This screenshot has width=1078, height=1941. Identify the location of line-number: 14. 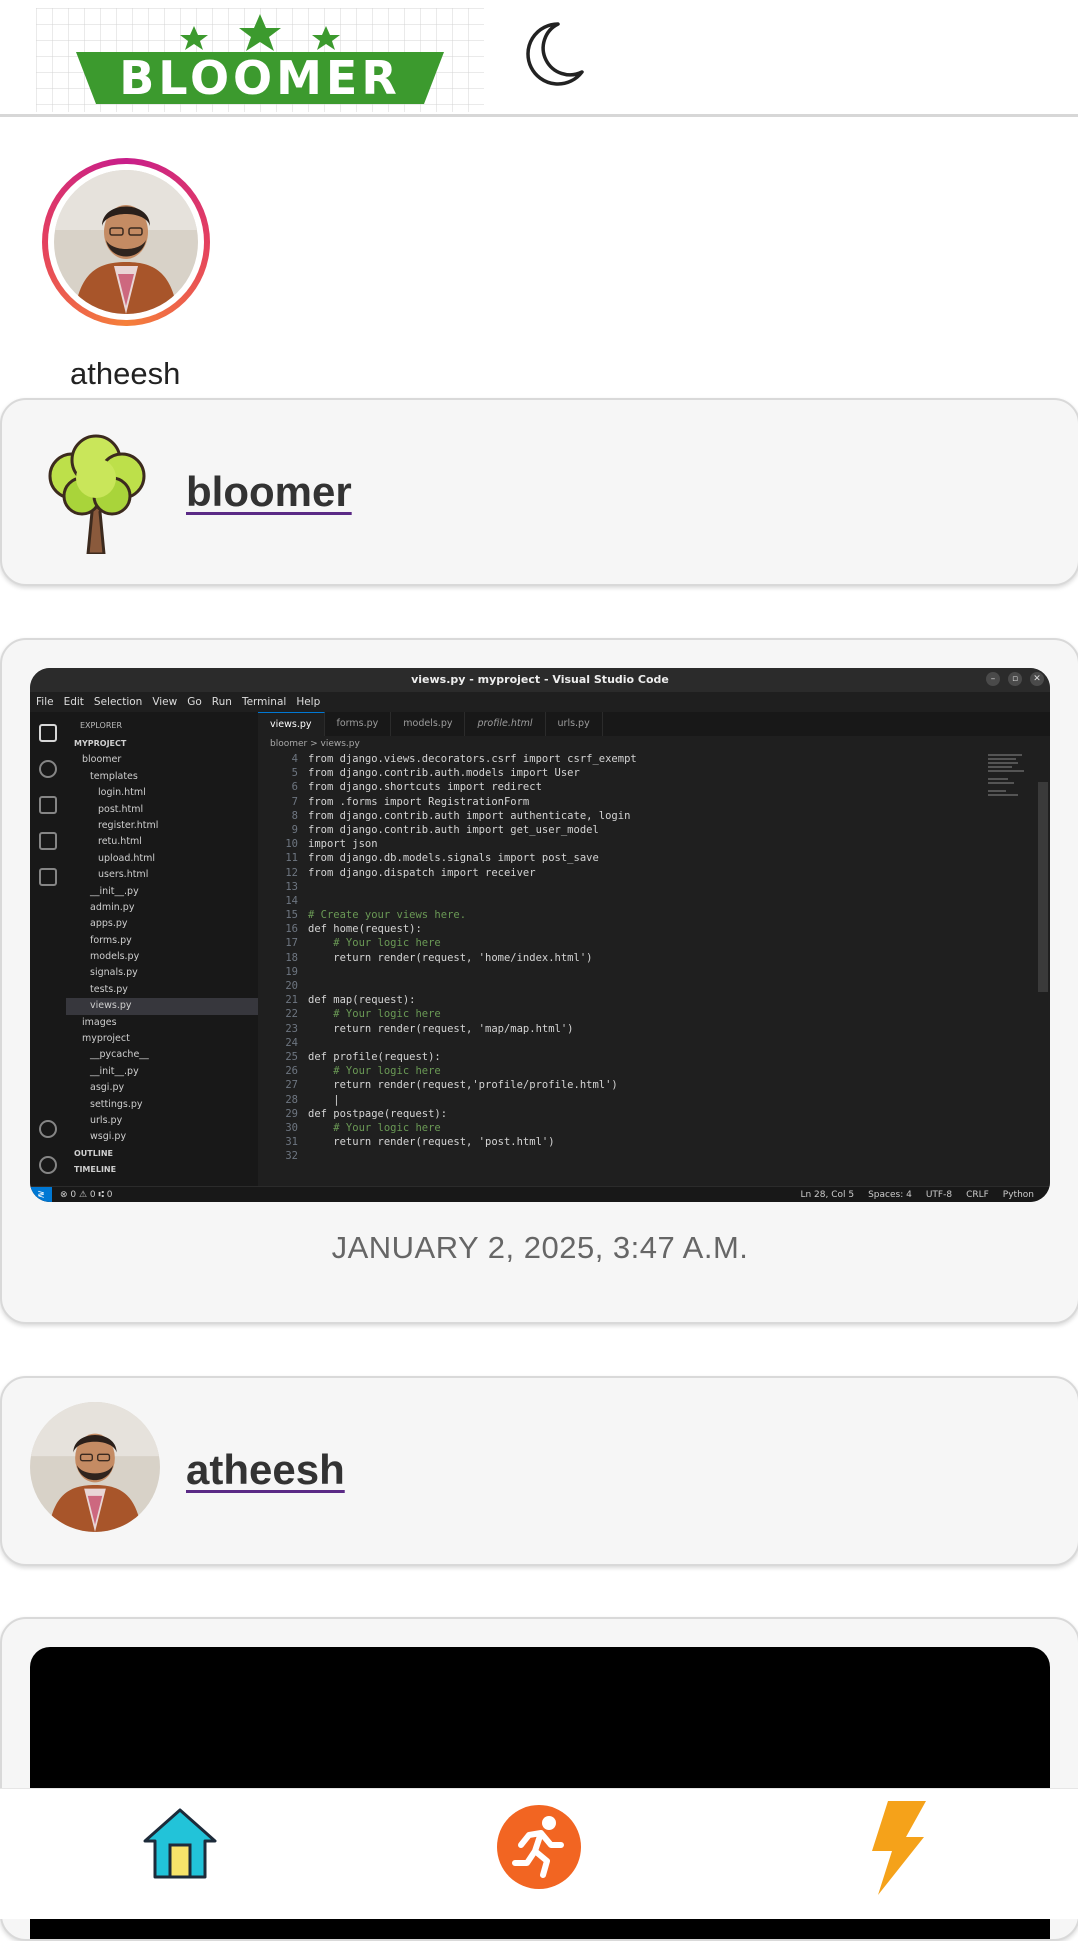
(291, 900).